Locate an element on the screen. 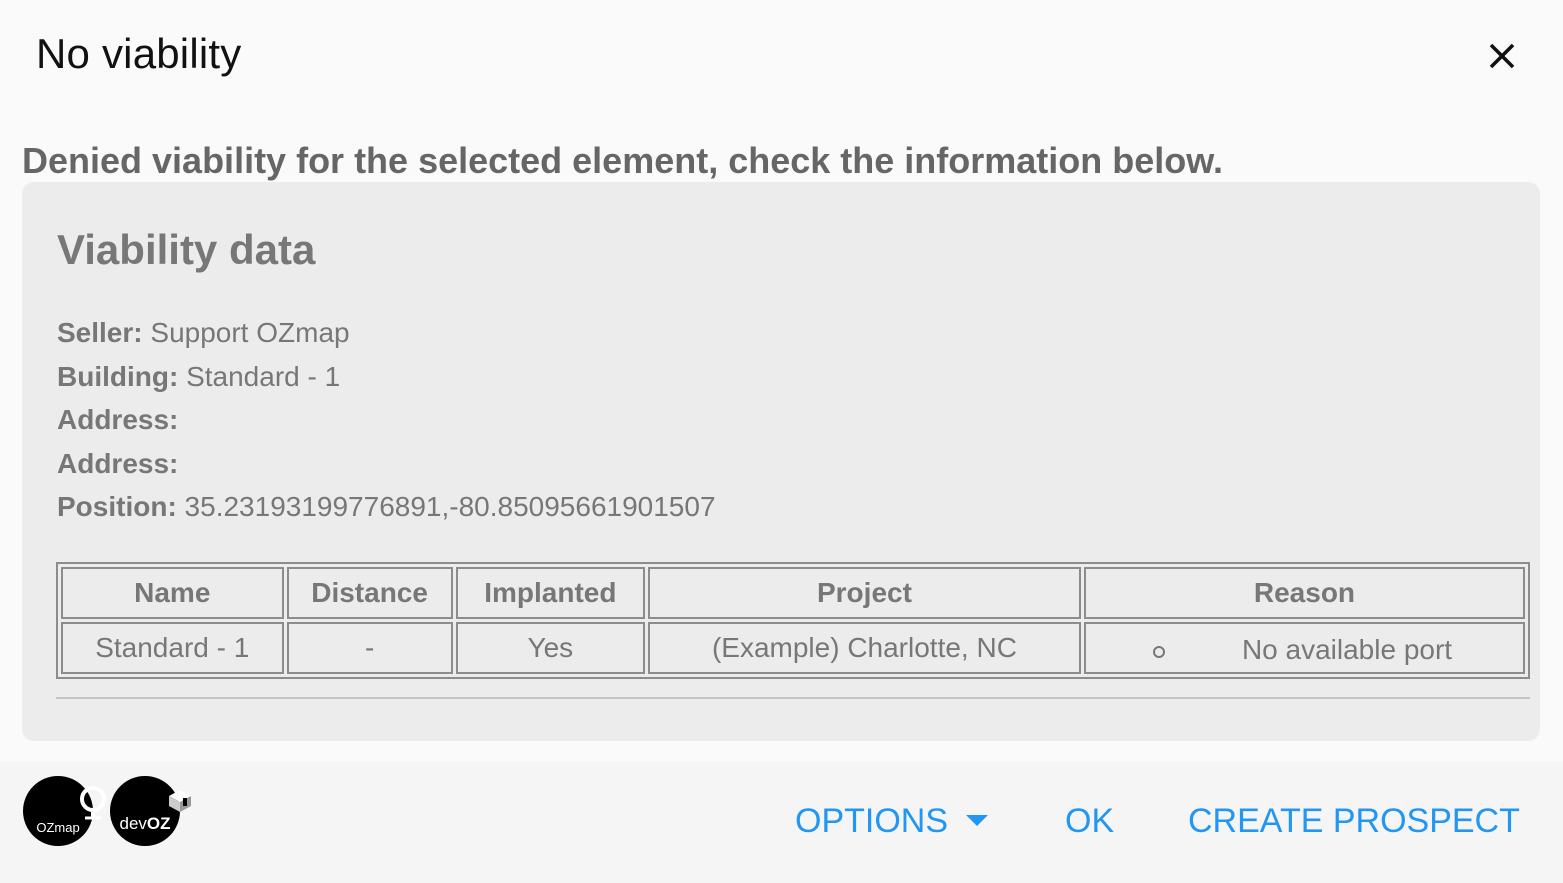 The width and height of the screenshot is (1563, 883). info-line-building: Building: Standard - 1 is located at coordinates (386, 377).